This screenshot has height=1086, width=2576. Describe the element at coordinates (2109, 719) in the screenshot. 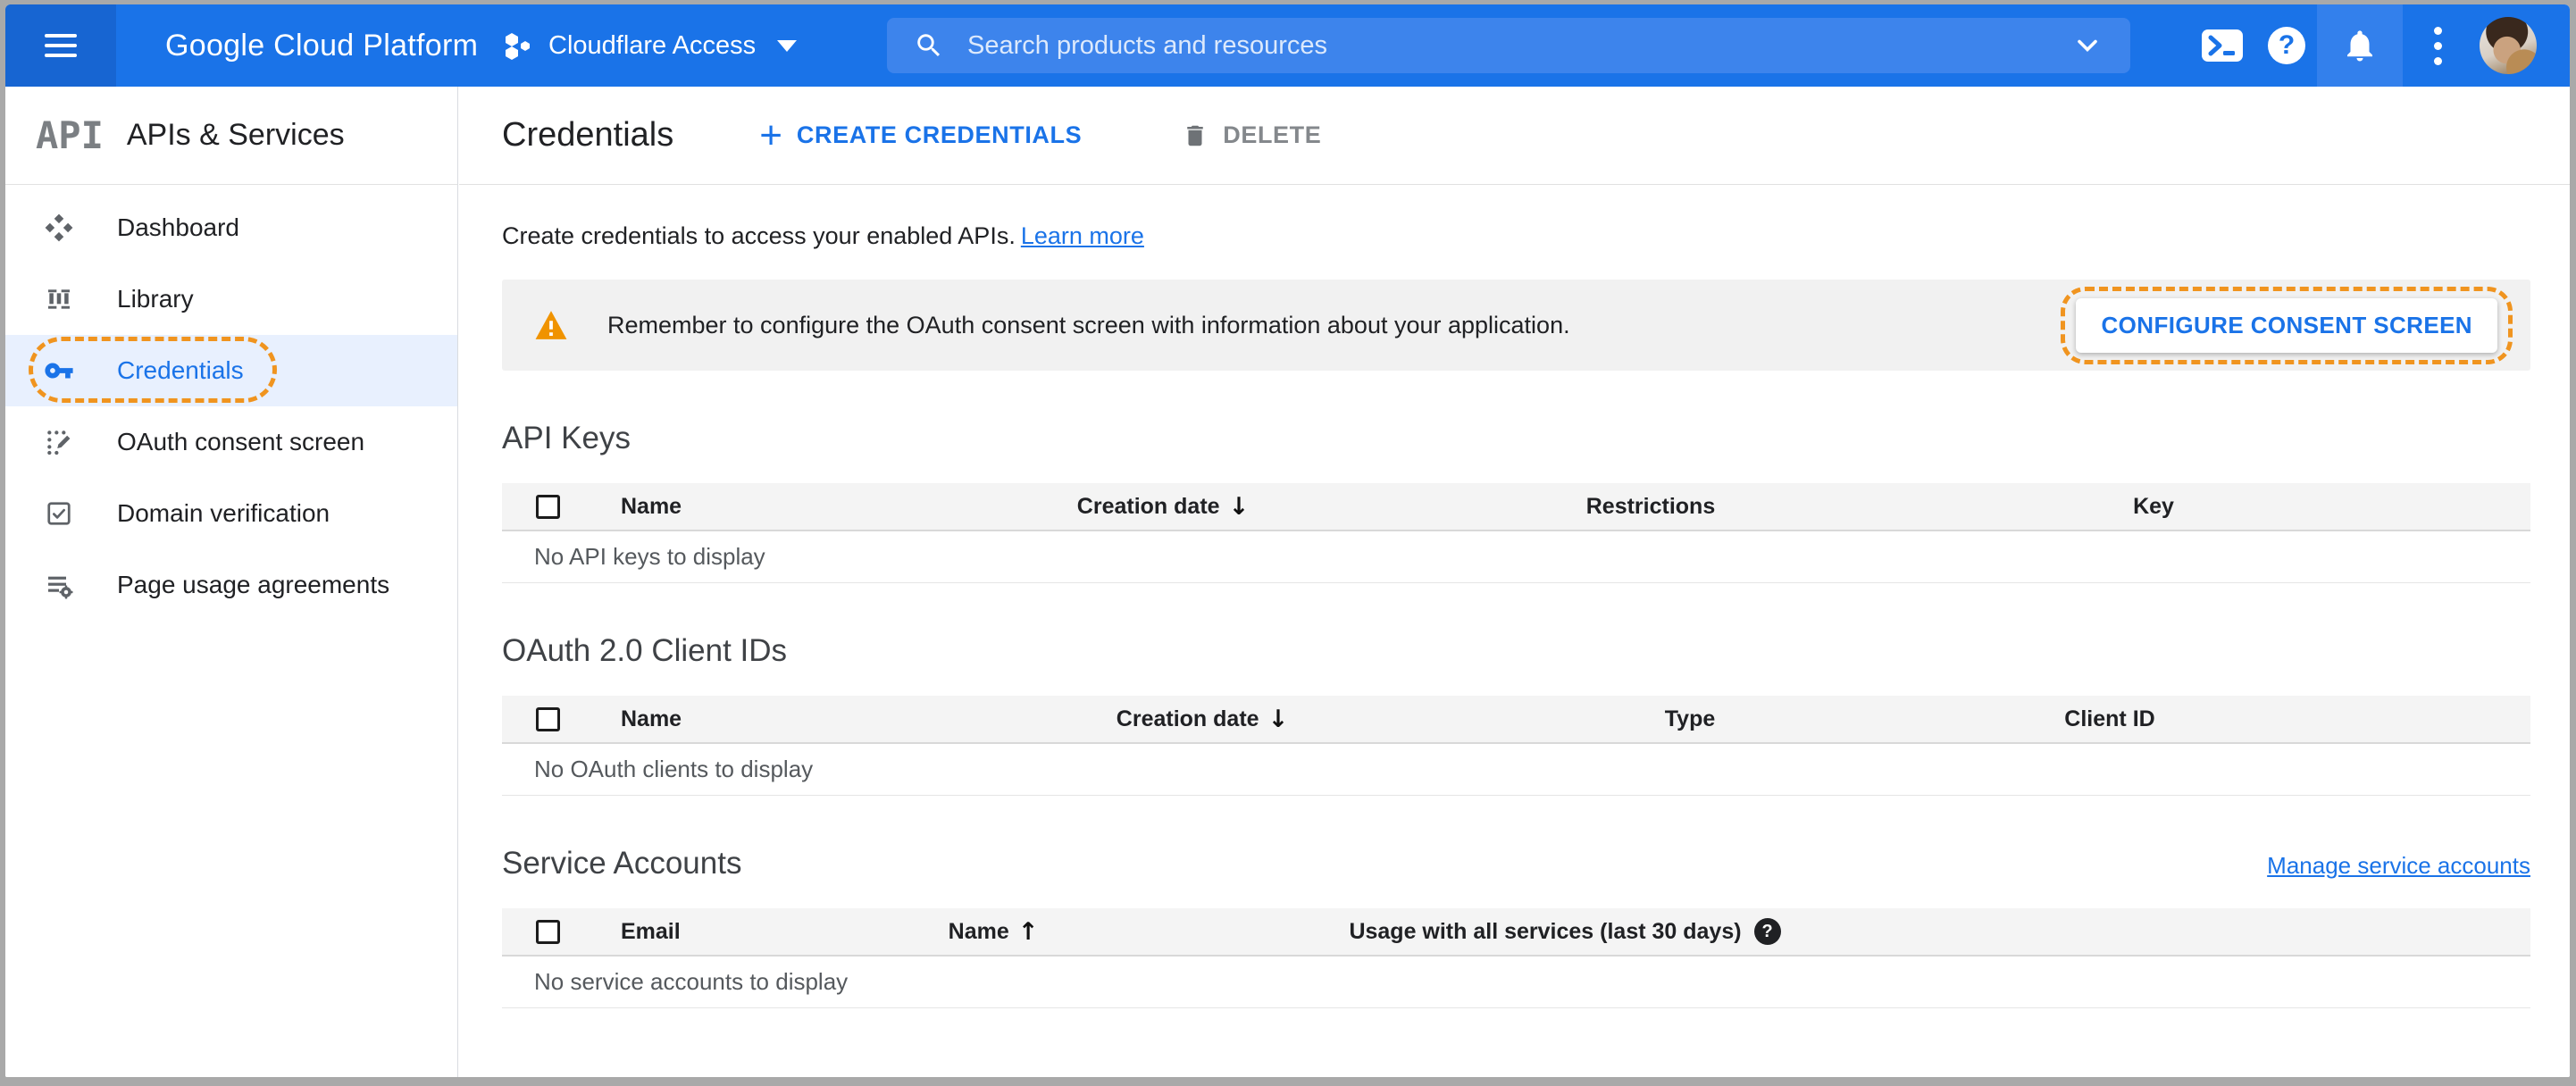

I see `column-header-client-id: Client ID` at that location.